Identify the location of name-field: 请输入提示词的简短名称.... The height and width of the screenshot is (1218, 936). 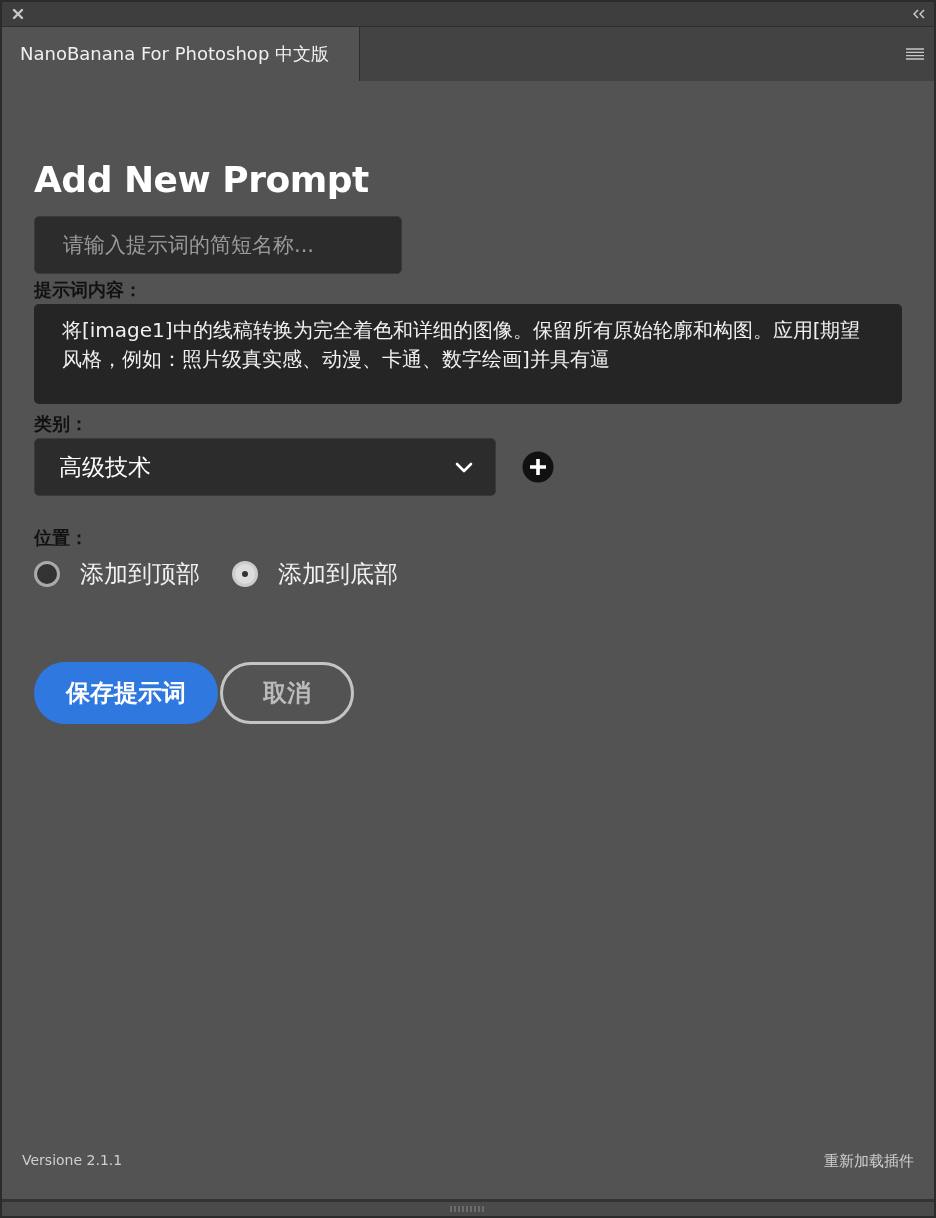
(218, 245).